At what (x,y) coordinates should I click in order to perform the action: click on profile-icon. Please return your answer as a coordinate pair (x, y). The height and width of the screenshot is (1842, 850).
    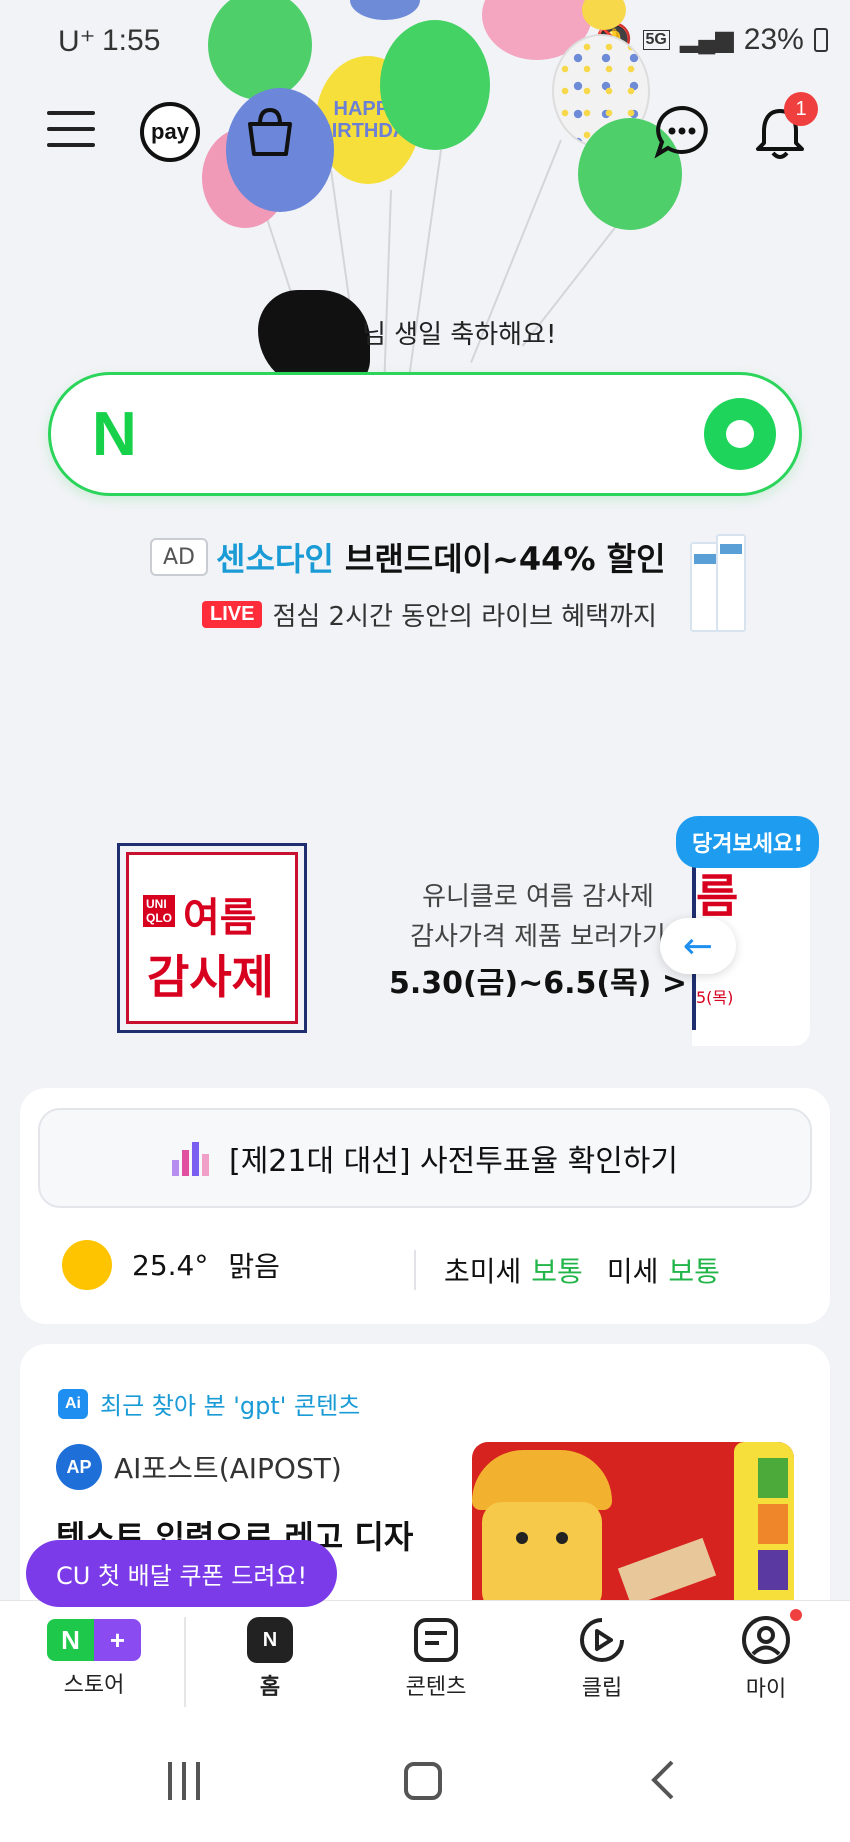
    Looking at the image, I should click on (766, 1640).